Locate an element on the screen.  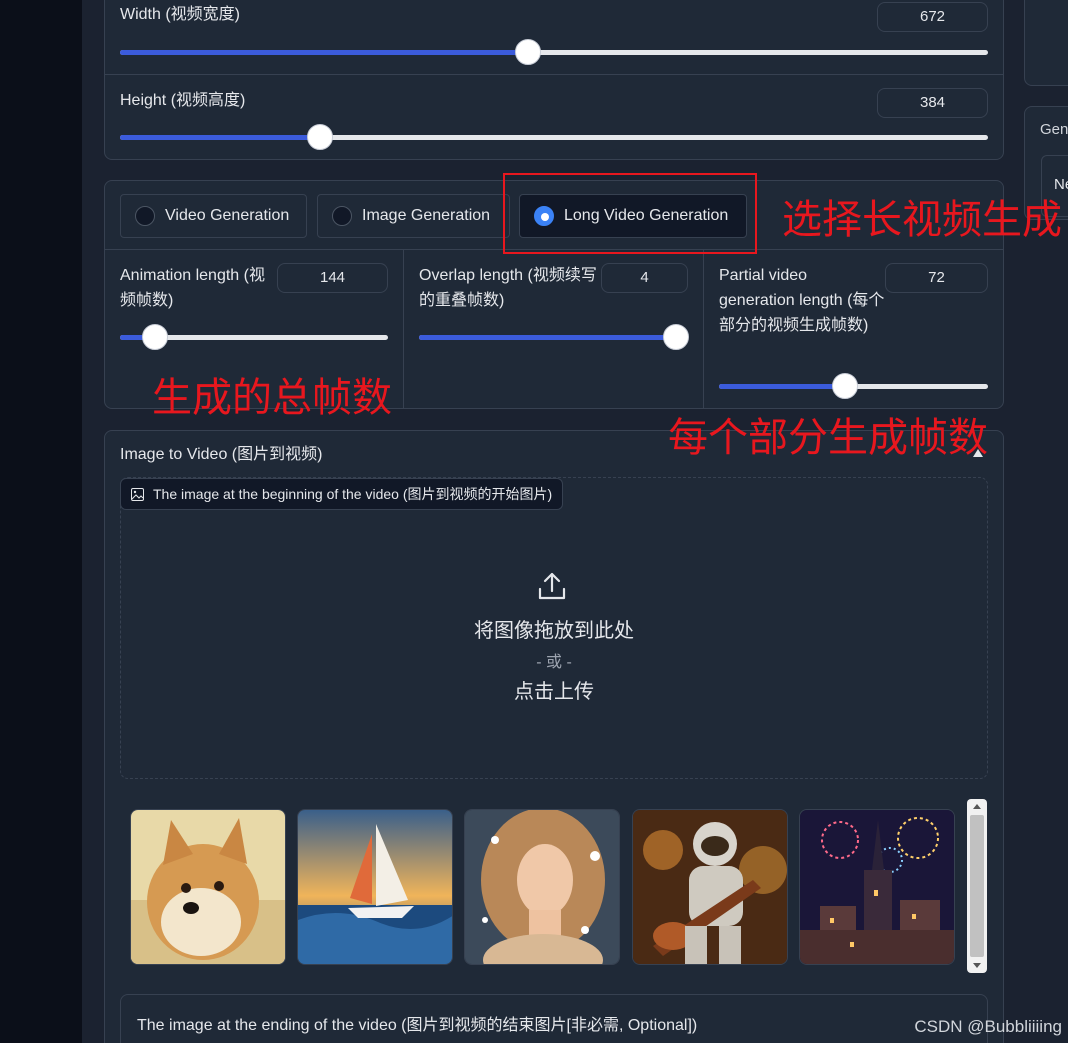
example-shiba-dog is located at coordinates (208, 887).